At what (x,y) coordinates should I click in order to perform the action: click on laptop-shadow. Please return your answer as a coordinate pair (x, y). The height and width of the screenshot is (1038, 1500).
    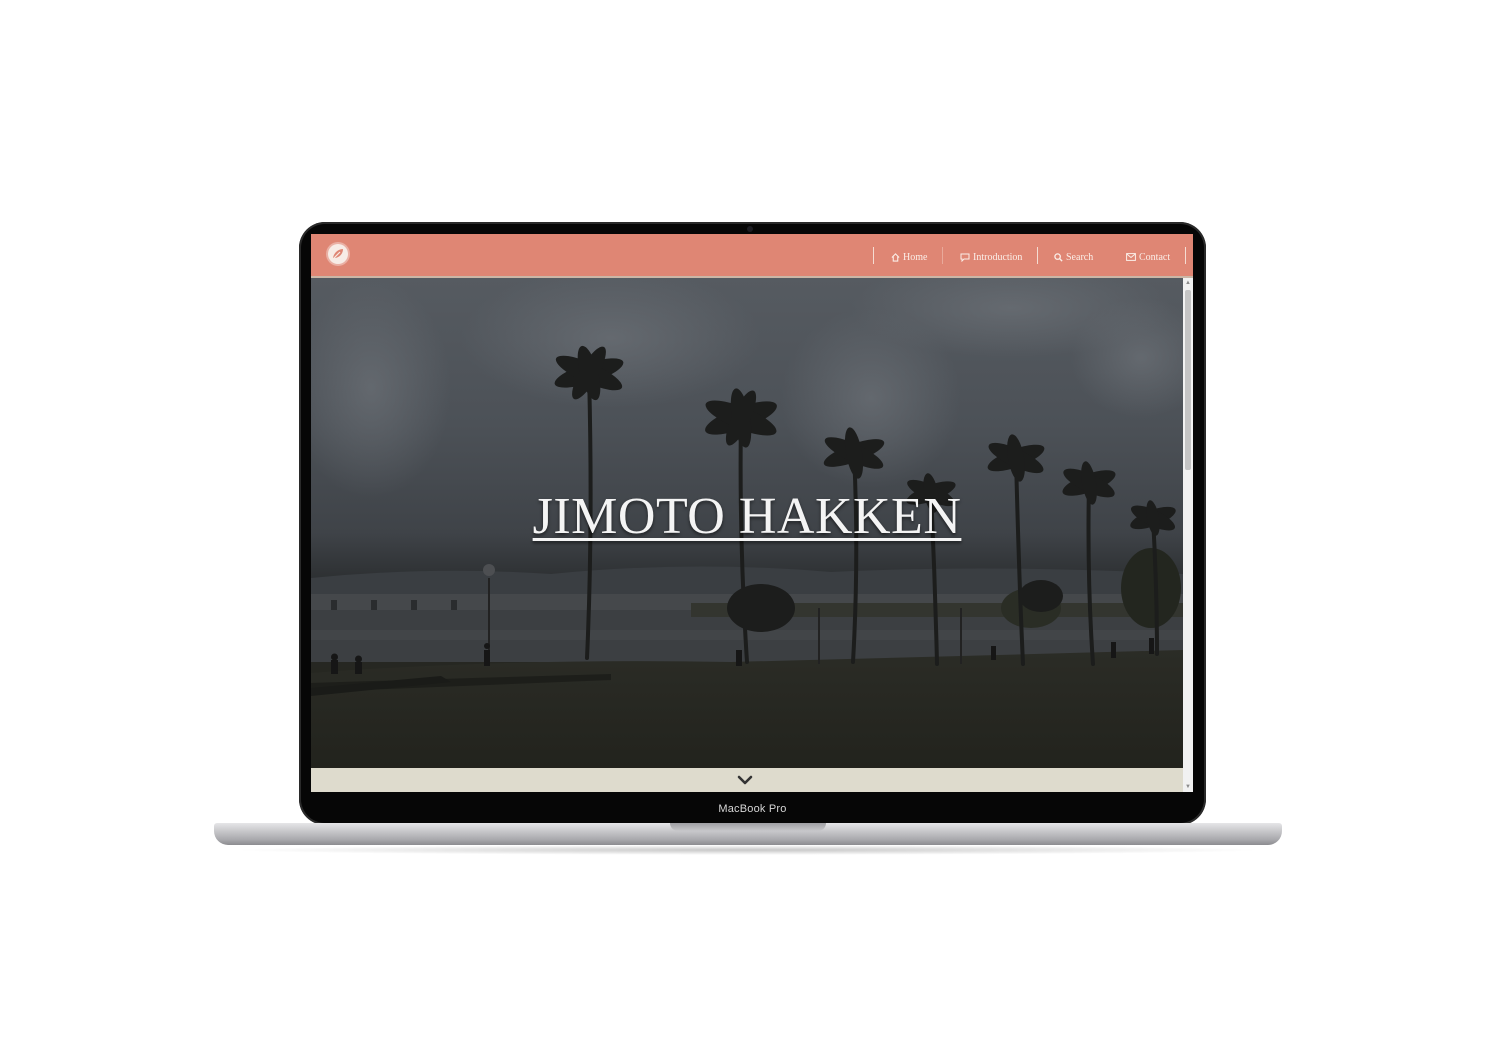
    Looking at the image, I should click on (748, 850).